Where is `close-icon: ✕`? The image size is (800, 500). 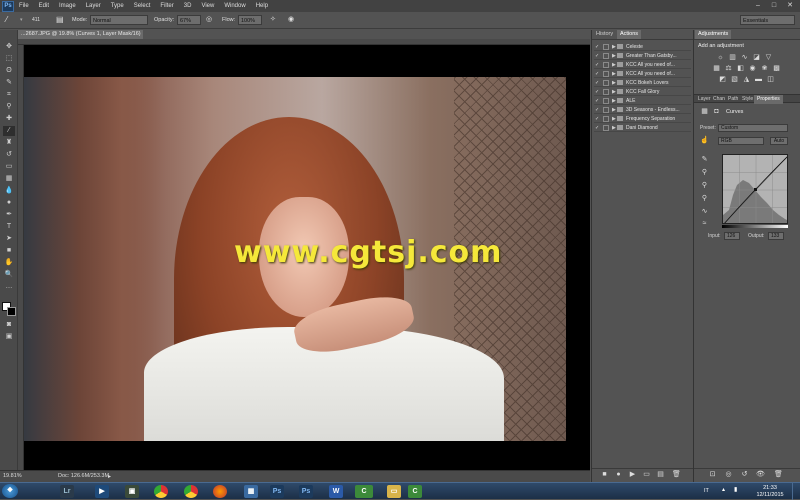 close-icon: ✕ is located at coordinates (790, 5).